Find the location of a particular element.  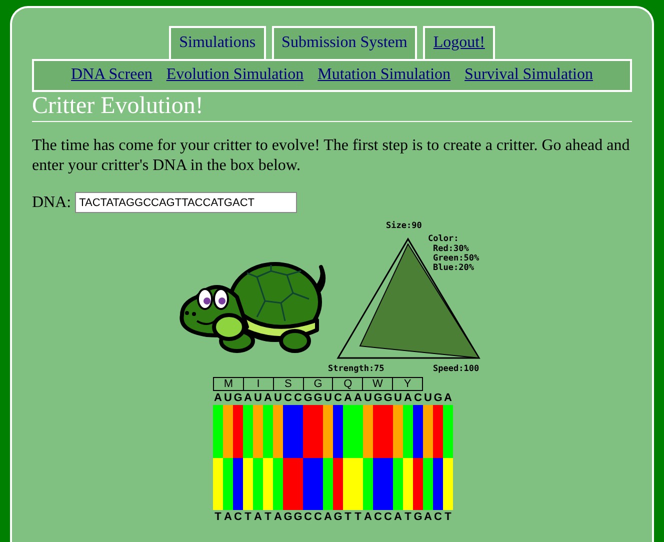

subnav-link: Mutation Simulation is located at coordinates (384, 75).